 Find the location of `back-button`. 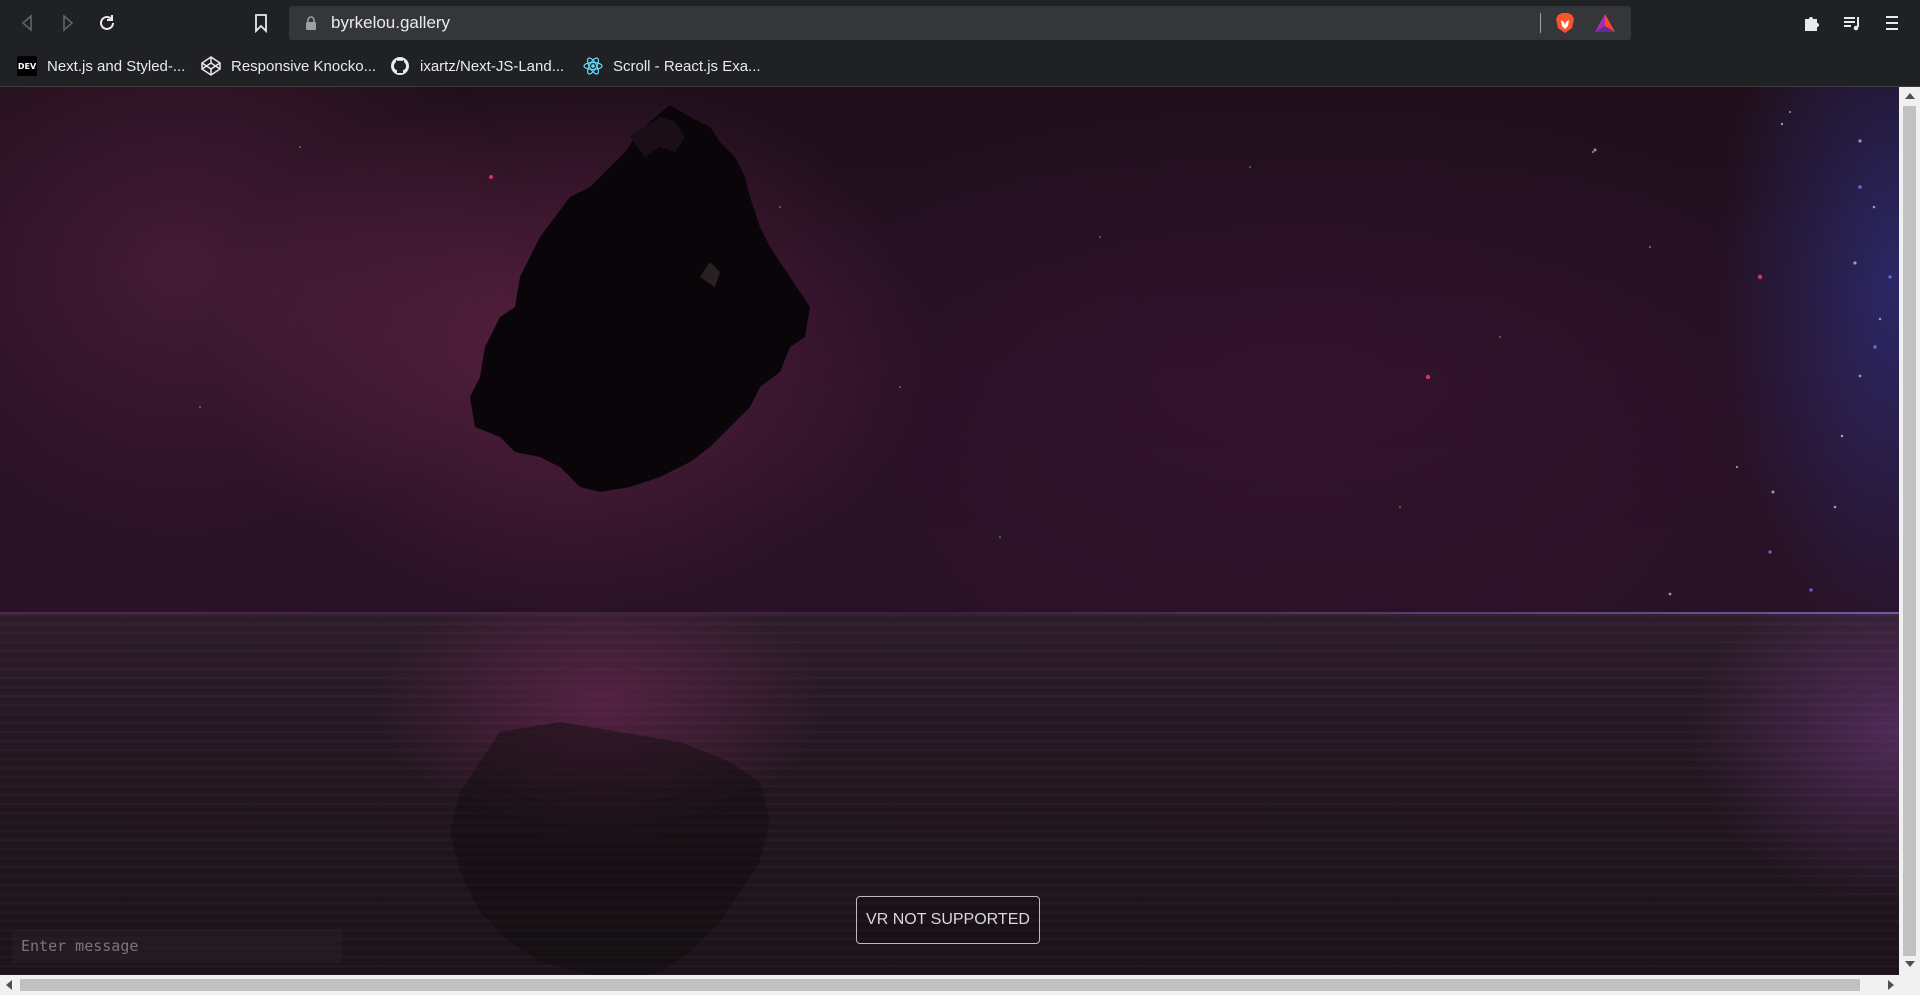

back-button is located at coordinates (28, 23).